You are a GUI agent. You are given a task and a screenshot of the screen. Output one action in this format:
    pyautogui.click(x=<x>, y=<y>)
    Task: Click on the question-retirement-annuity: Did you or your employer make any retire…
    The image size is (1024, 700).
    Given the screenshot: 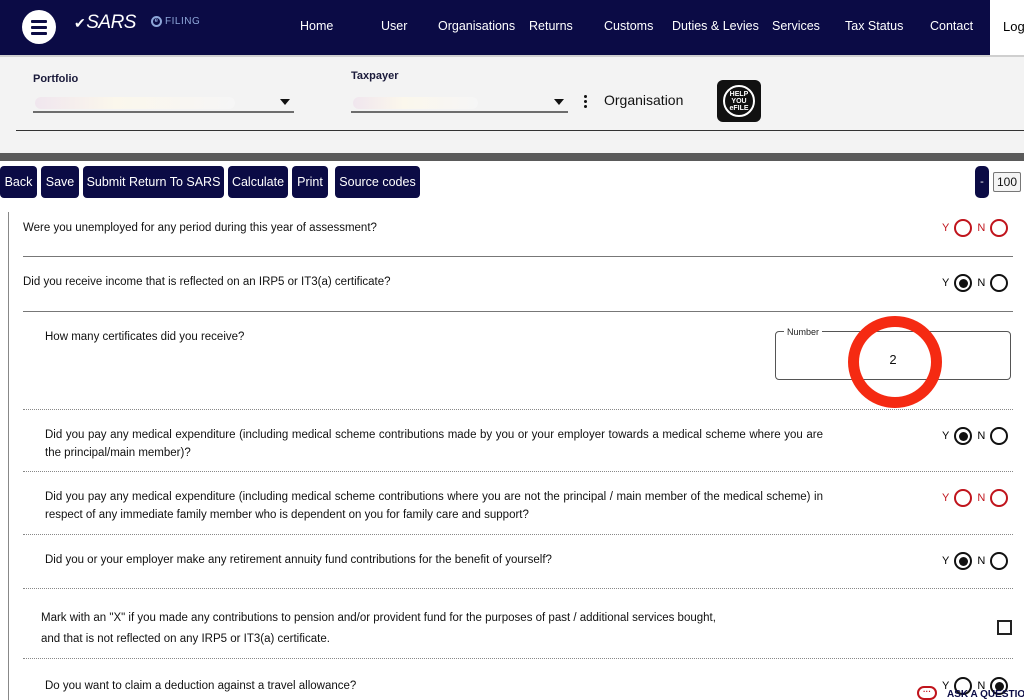 What is the action you would take?
    pyautogui.click(x=298, y=560)
    